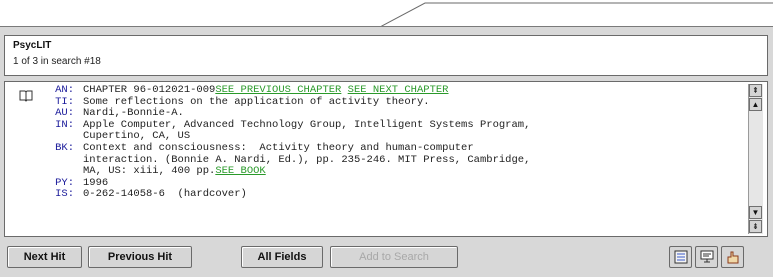 Image resolution: width=773 pixels, height=277 pixels. I want to click on field-text: 0-262-14058-6 (hardcover), so click(165, 194).